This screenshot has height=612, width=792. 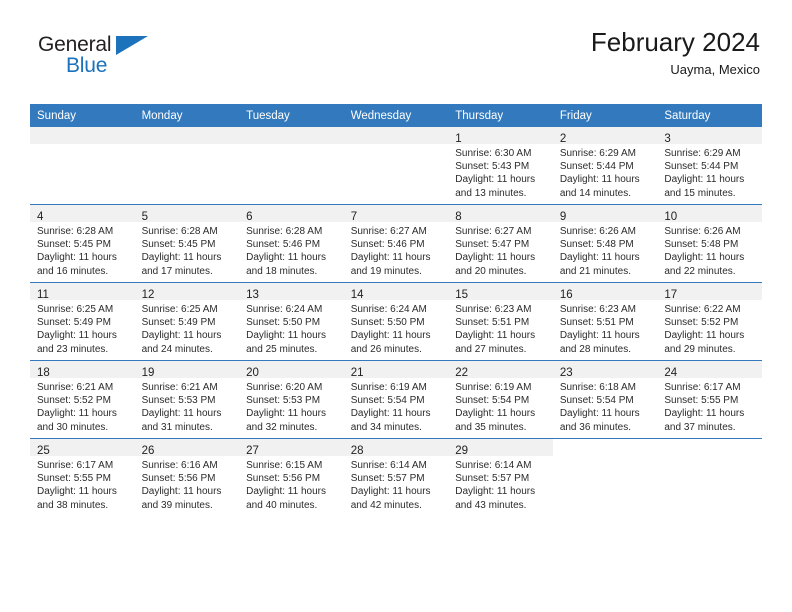 What do you see at coordinates (492, 323) in the screenshot?
I see `sunset-text: Sunset: 5:51 PM` at bounding box center [492, 323].